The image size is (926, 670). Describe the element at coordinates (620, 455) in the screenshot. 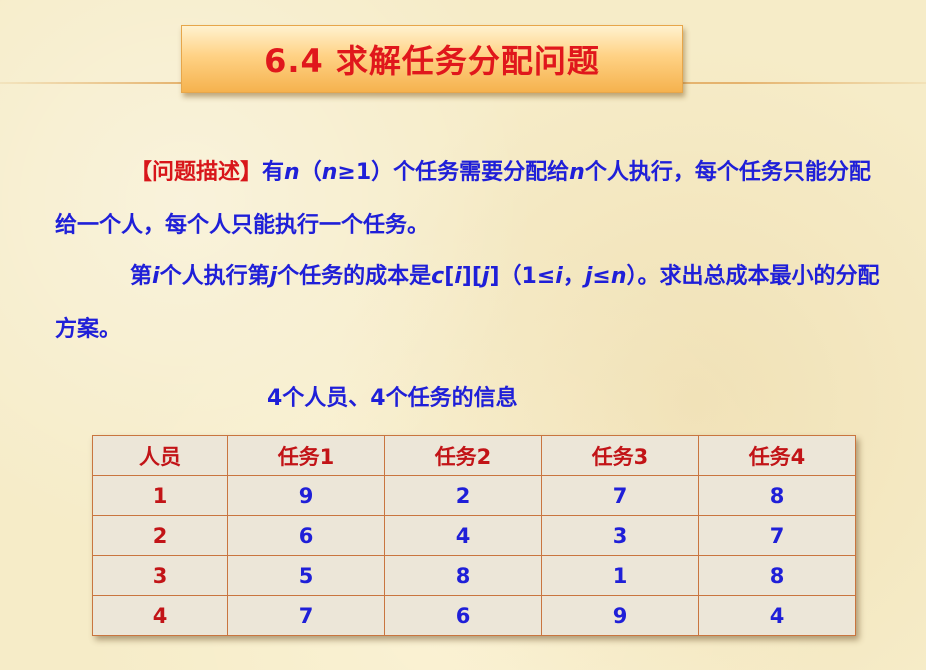

I see `header-task-3: 任务3` at that location.